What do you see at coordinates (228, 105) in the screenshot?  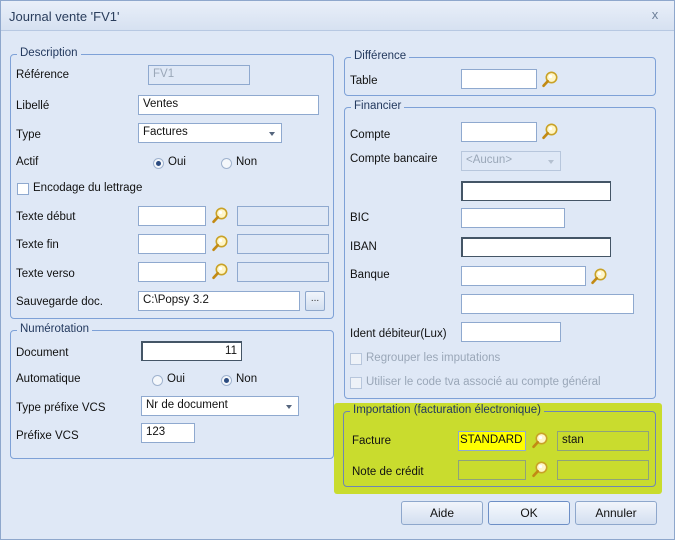 I see `libelle-field: Ventes` at bounding box center [228, 105].